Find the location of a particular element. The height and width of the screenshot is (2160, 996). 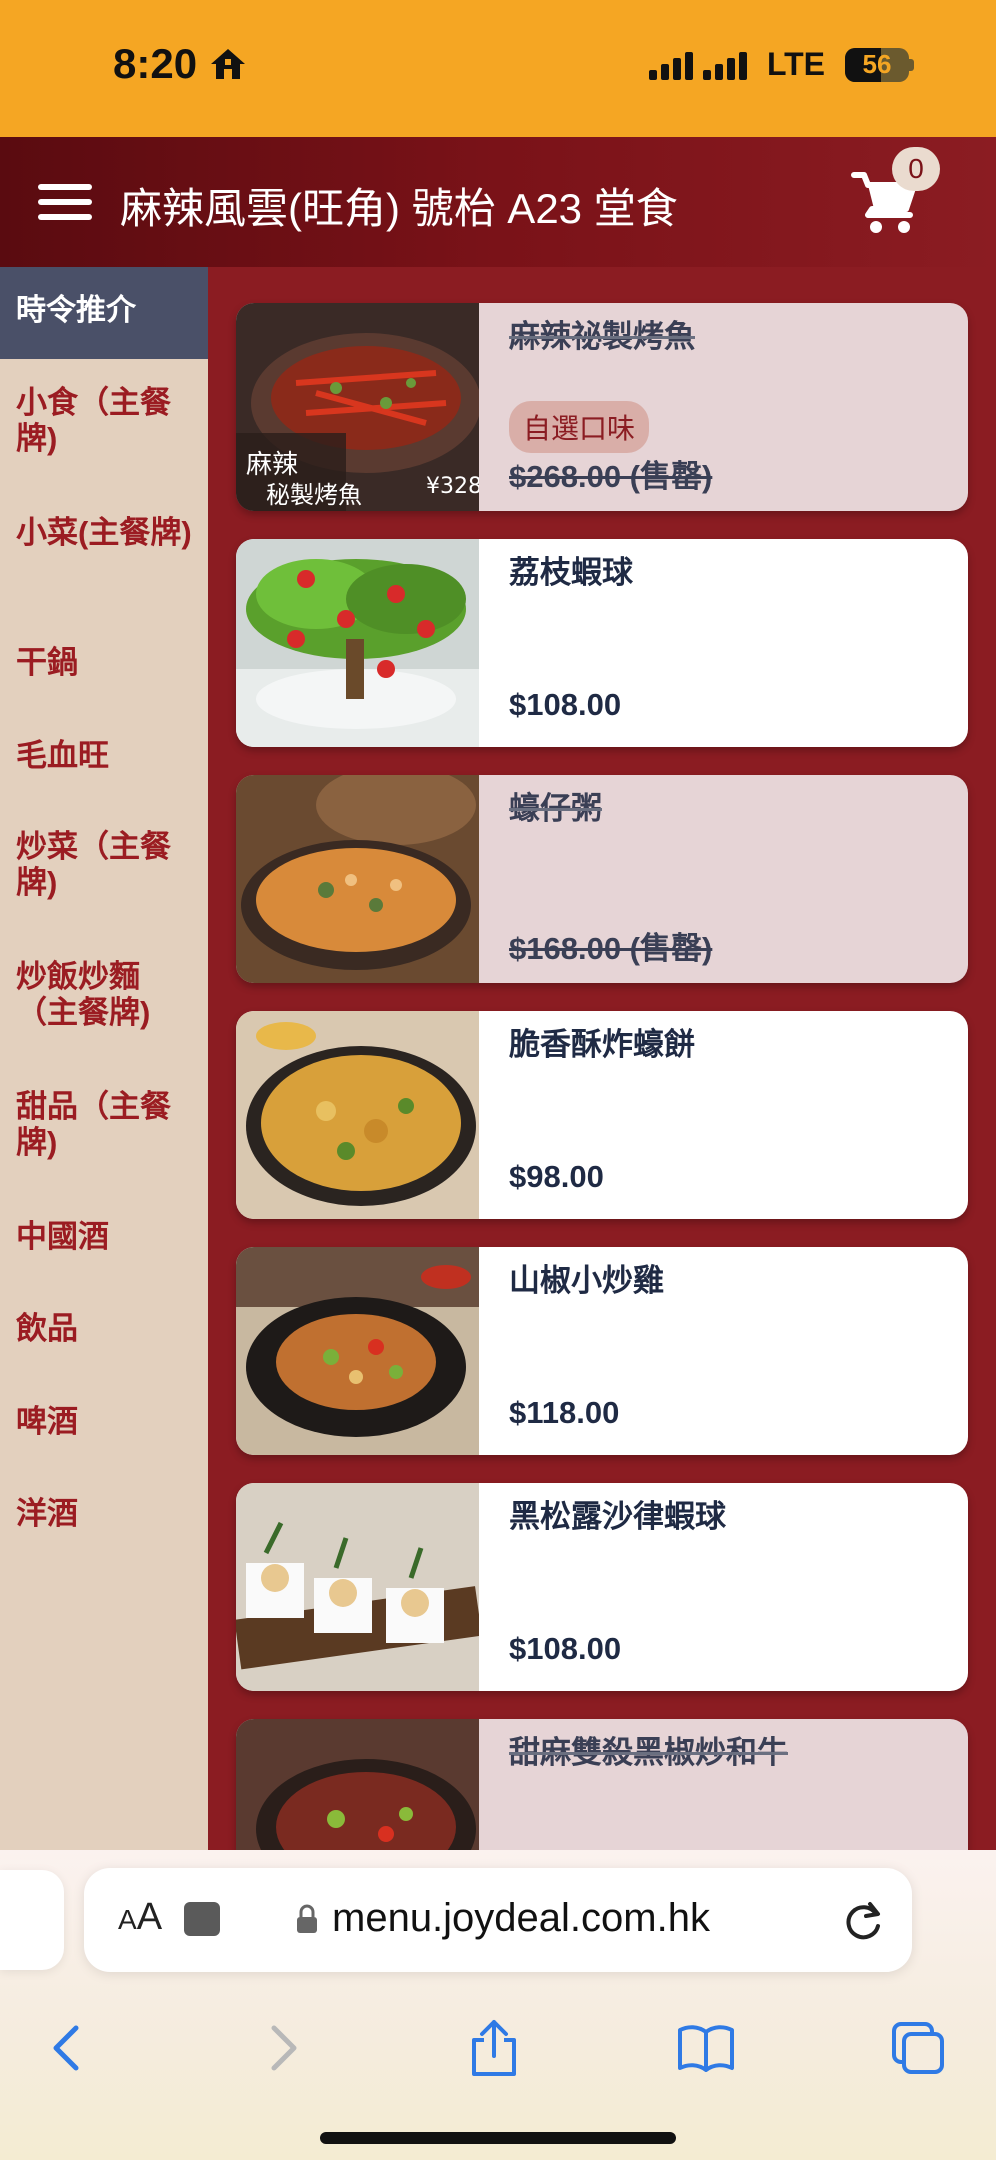

sidebar-item-desserts: 甜品（主餐牌) is located at coordinates (104, 1125).